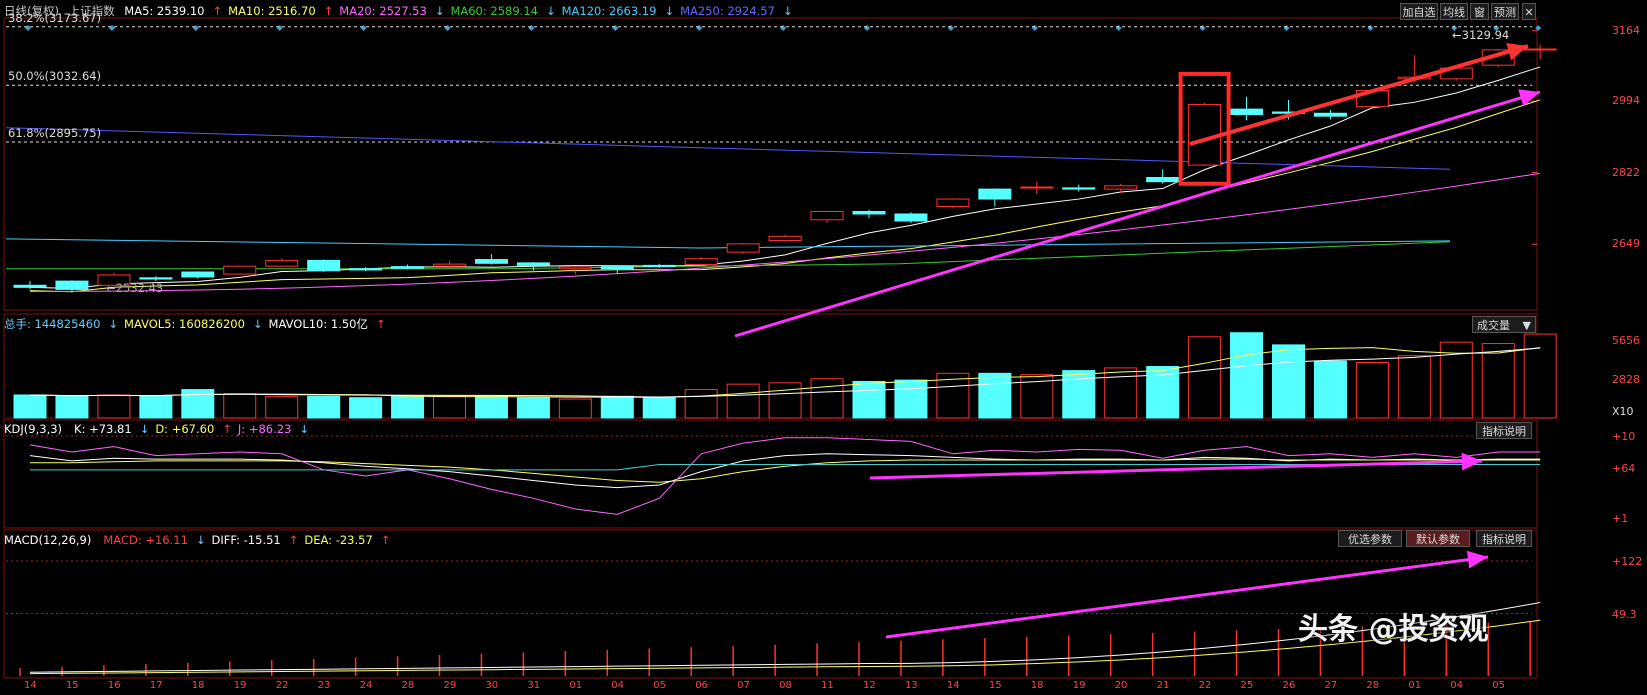 This screenshot has width=1647, height=695. Describe the element at coordinates (198, 685) in the screenshot. I see `x-tick: 18` at that location.